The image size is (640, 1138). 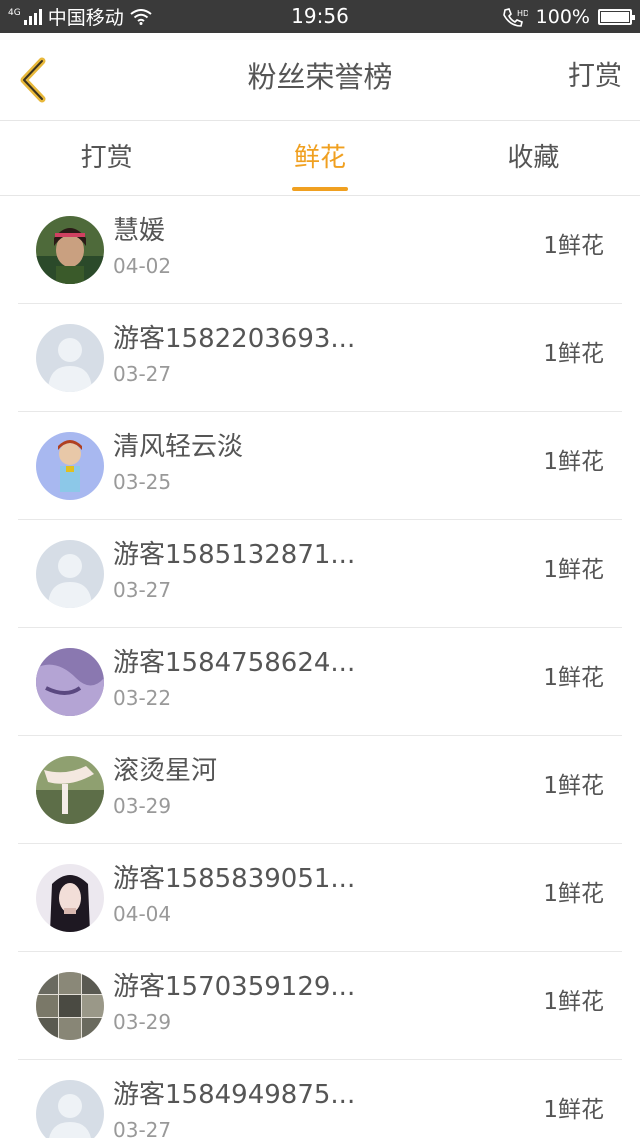 What do you see at coordinates (139, 231) in the screenshot?
I see `user-name: 慧媛` at bounding box center [139, 231].